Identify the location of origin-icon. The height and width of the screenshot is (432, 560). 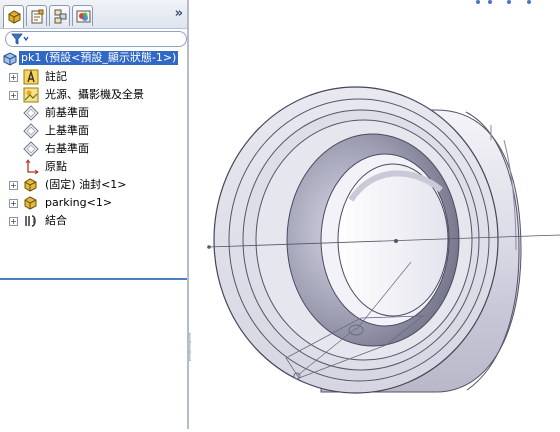
(32, 167).